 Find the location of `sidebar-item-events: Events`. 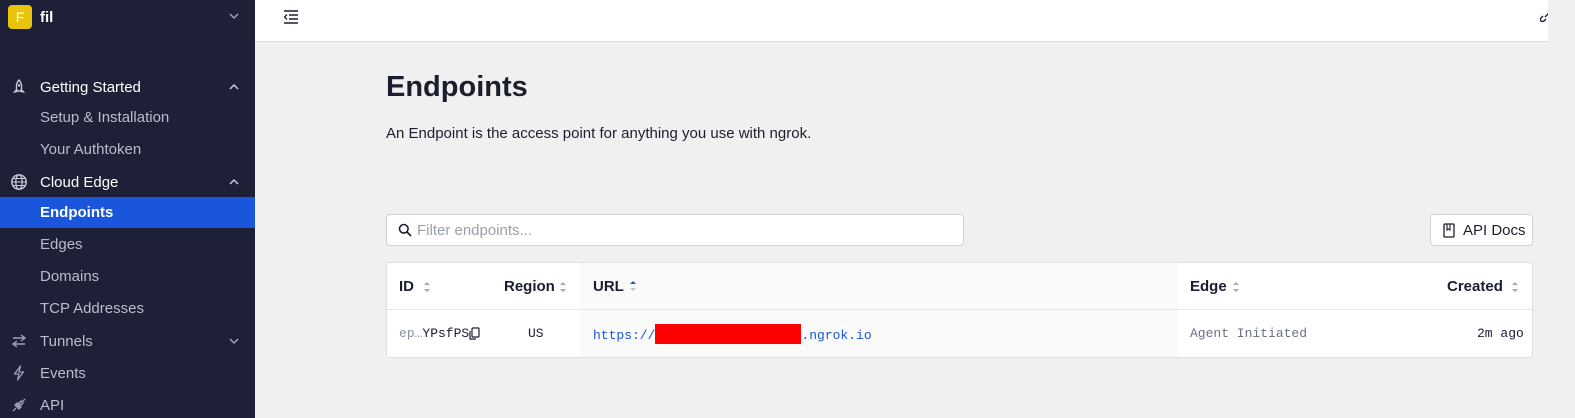

sidebar-item-events: Events is located at coordinates (127, 373).